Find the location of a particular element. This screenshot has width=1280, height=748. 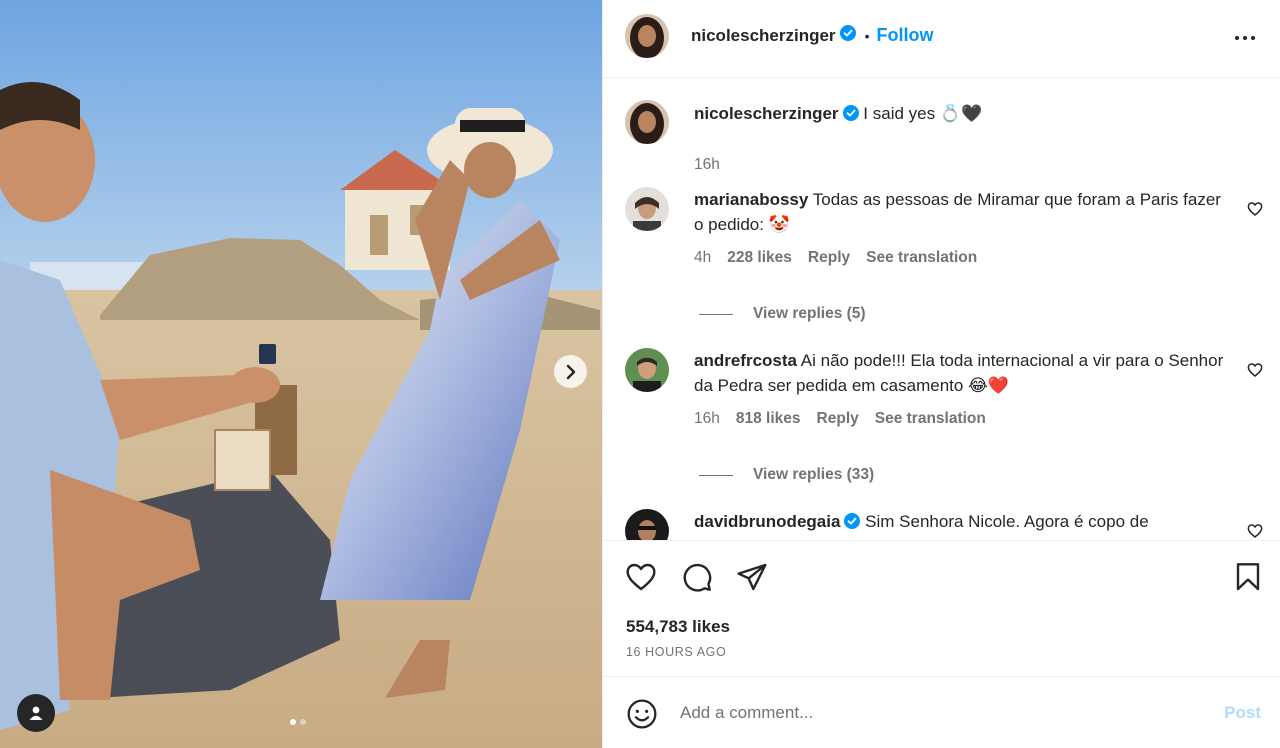

chevron-right-icon is located at coordinates (570, 371).